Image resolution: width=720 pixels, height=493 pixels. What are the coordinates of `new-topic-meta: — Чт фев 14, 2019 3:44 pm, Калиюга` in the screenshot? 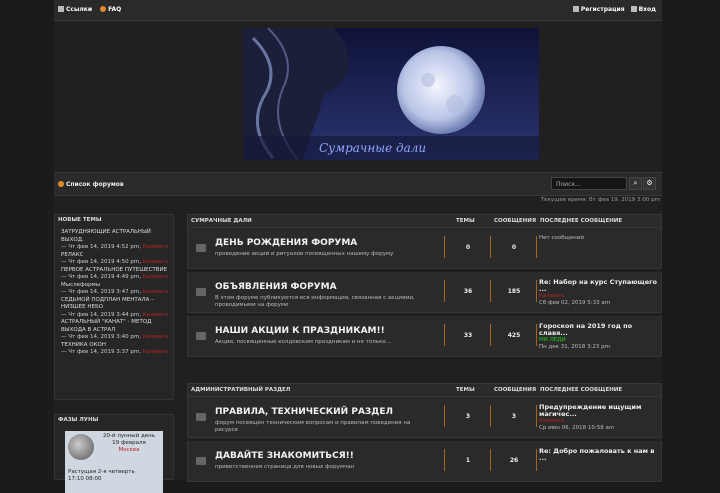 It's located at (115, 316).